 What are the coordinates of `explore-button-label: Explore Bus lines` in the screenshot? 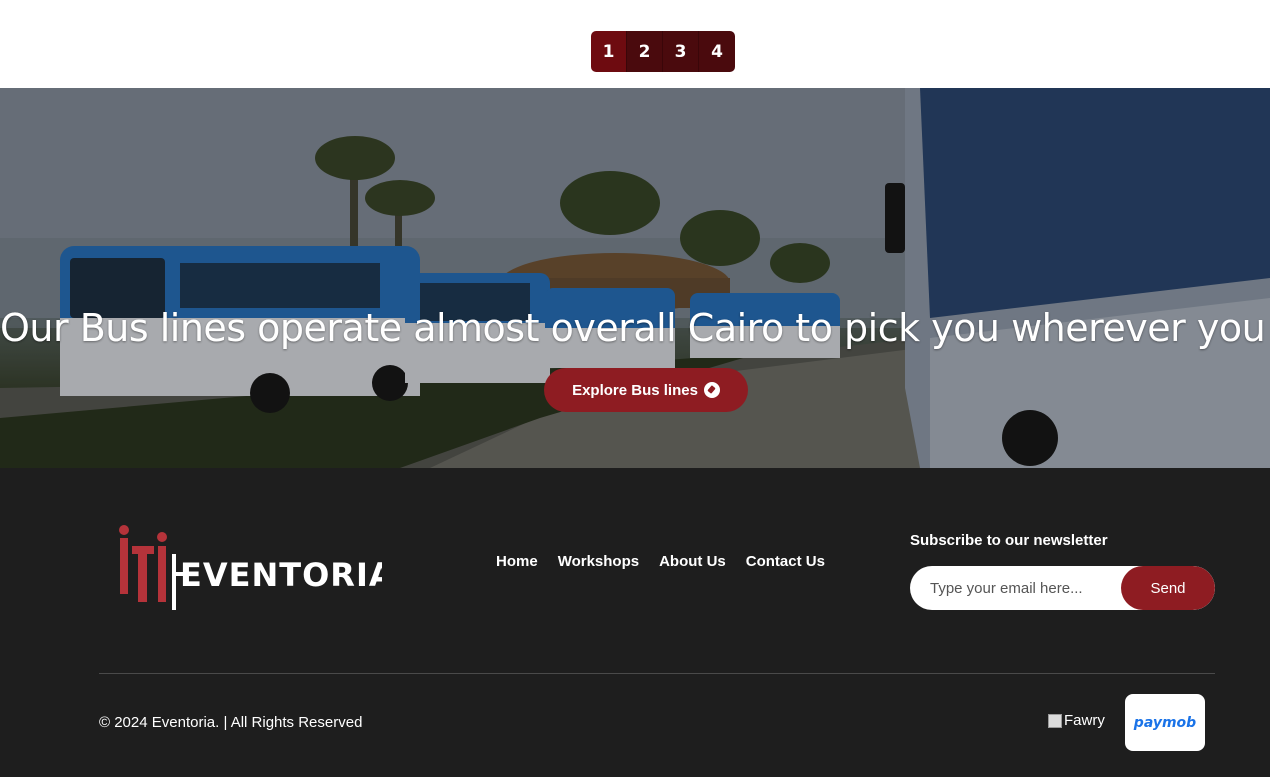 It's located at (635, 390).